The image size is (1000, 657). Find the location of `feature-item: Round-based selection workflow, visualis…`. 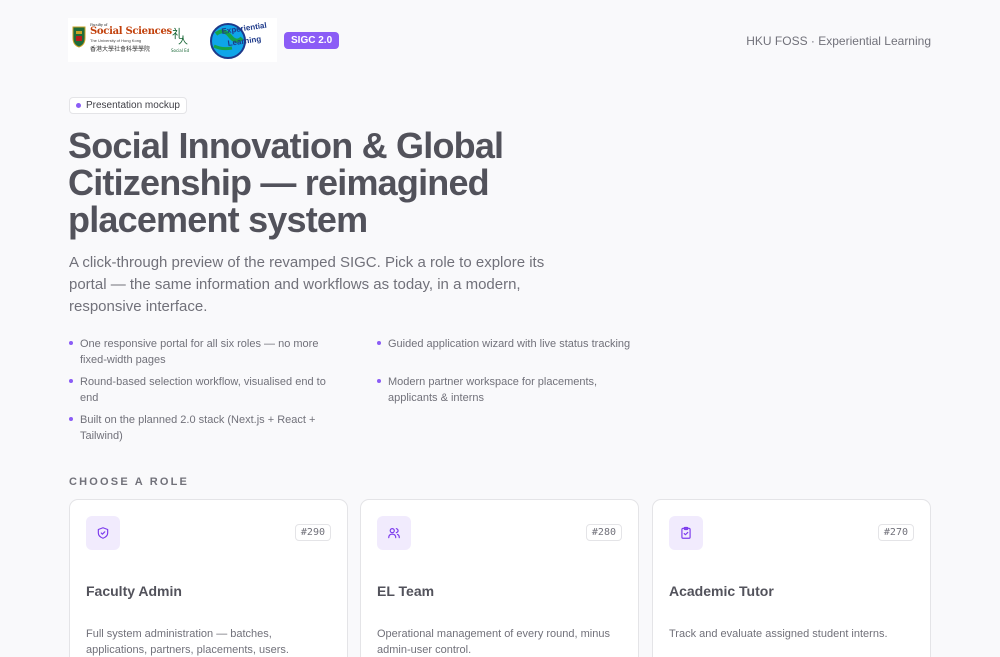

feature-item: Round-based selection workflow, visualis… is located at coordinates (204, 390).